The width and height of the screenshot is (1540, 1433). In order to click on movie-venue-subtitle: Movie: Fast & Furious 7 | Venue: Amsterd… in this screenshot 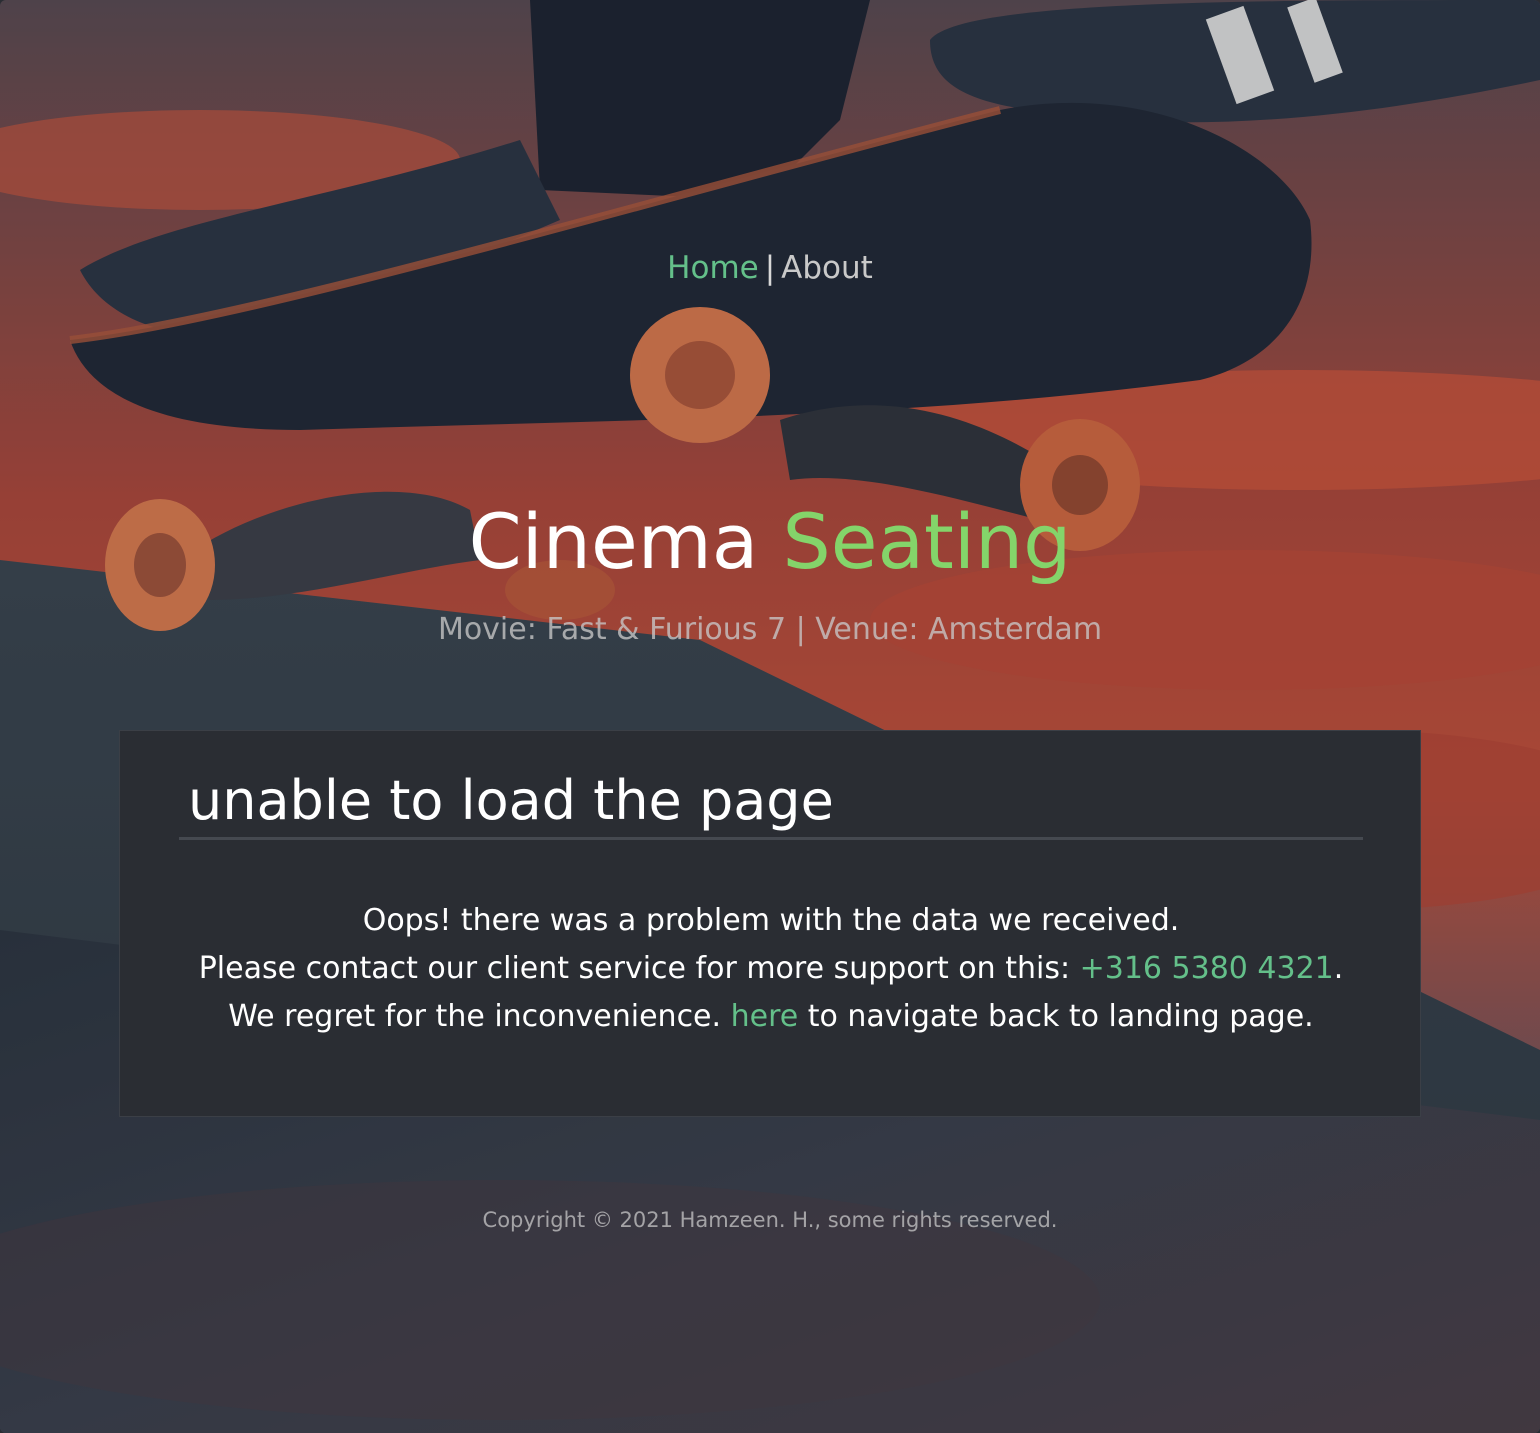, I will do `click(770, 629)`.